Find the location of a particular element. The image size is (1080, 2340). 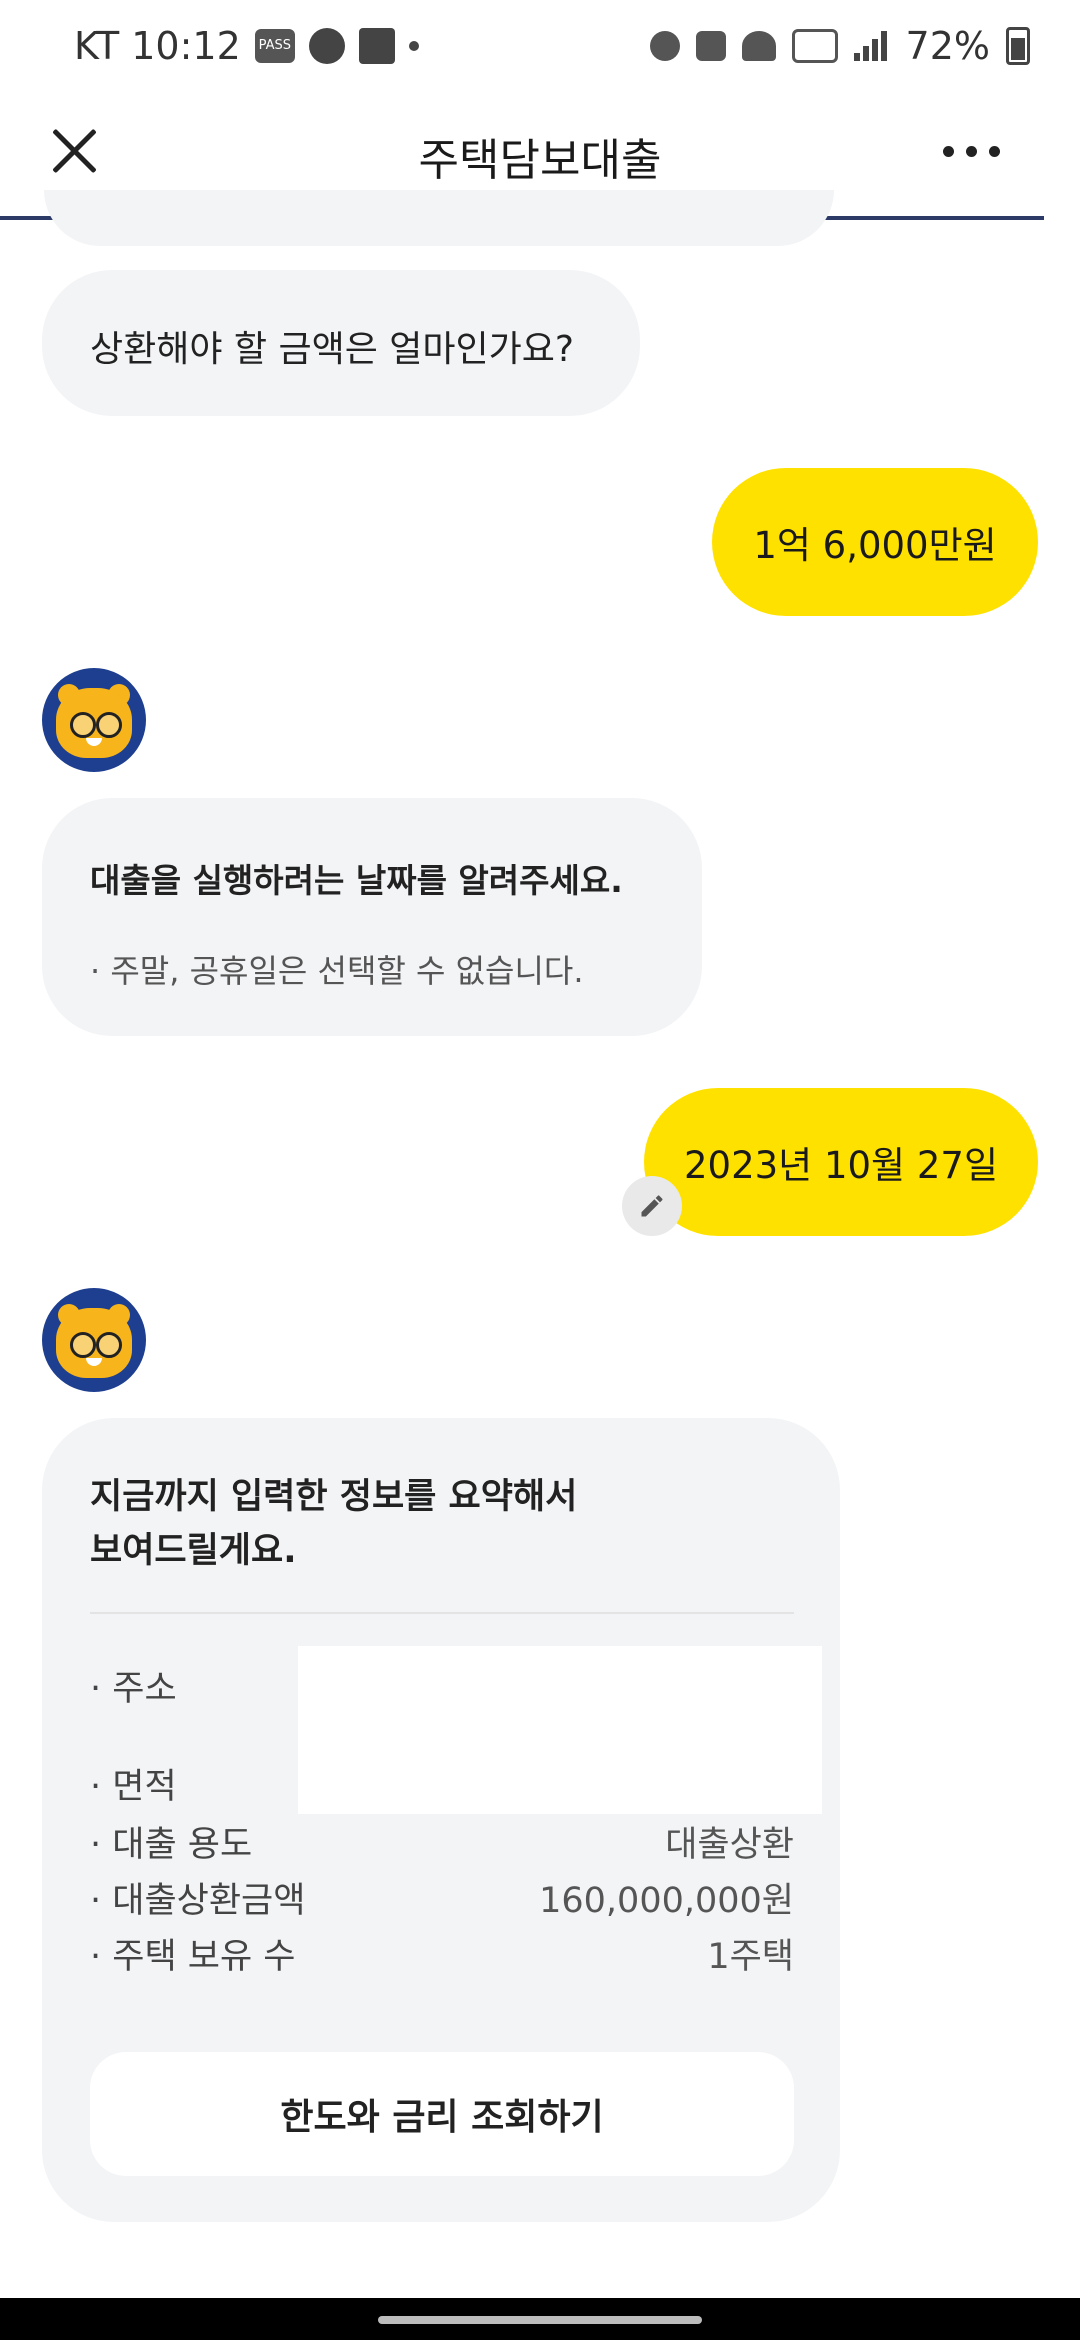

alarm-icon is located at coordinates (664, 46).